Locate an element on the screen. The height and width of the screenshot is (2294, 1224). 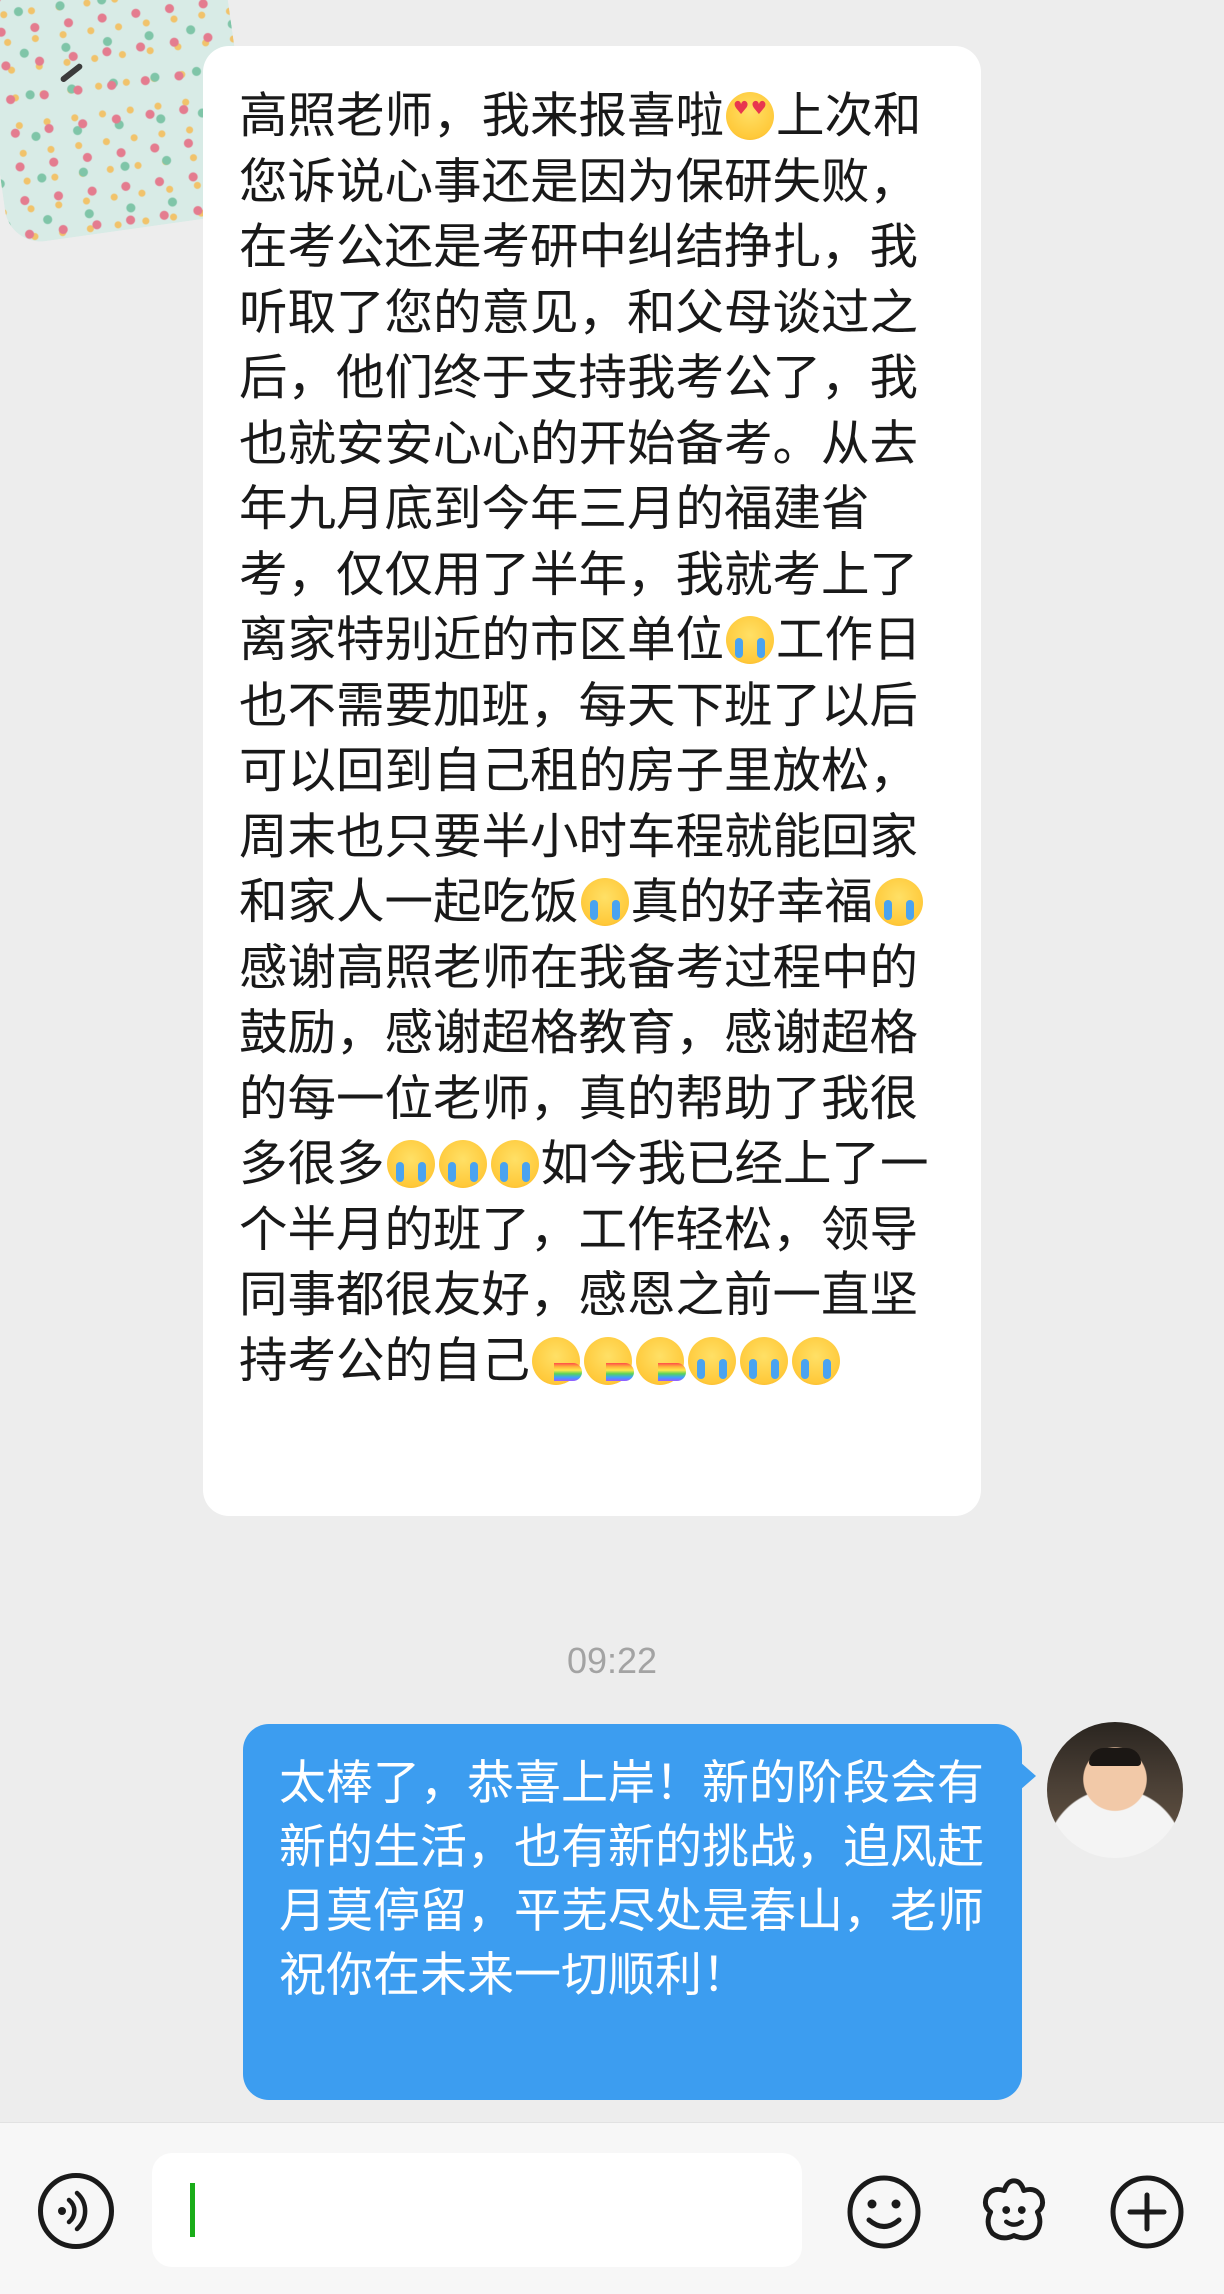
chat-input-bar is located at coordinates (612, 2208).